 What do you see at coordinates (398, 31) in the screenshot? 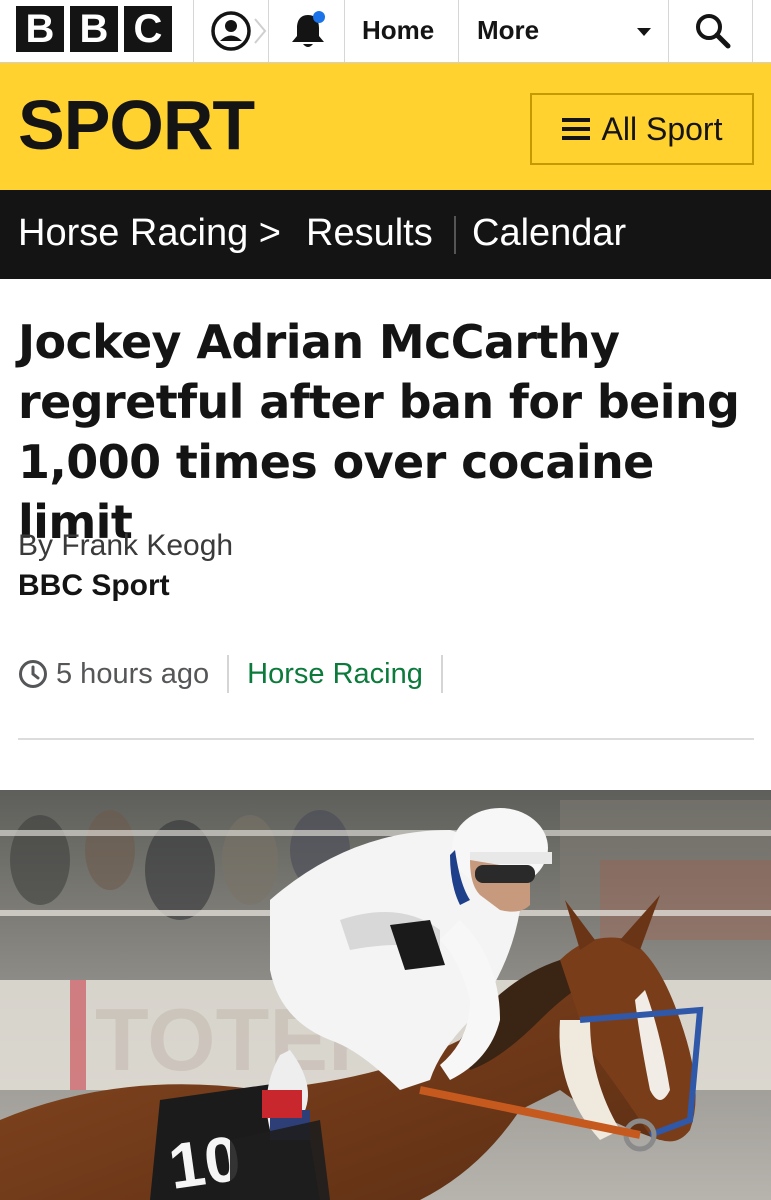
I see `home-link: Home` at bounding box center [398, 31].